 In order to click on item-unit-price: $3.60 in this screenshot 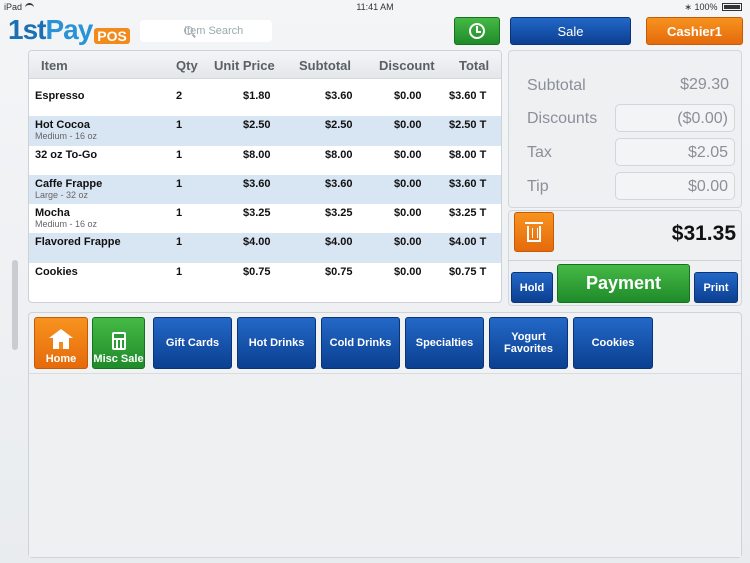, I will do `click(257, 183)`.